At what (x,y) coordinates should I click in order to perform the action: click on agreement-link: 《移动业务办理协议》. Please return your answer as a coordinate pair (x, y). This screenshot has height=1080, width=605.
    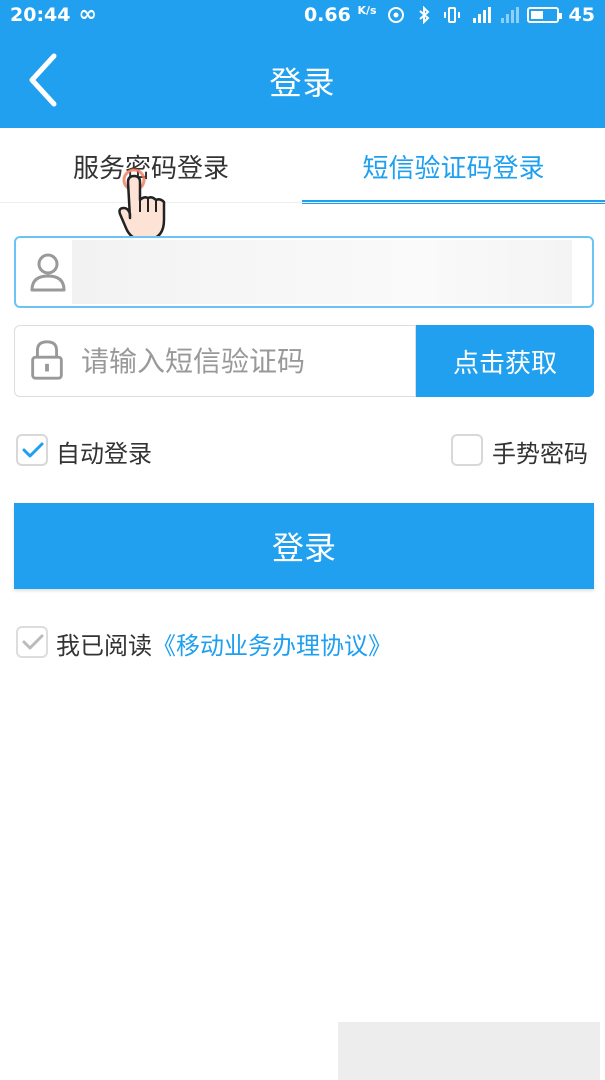
    Looking at the image, I should click on (272, 646).